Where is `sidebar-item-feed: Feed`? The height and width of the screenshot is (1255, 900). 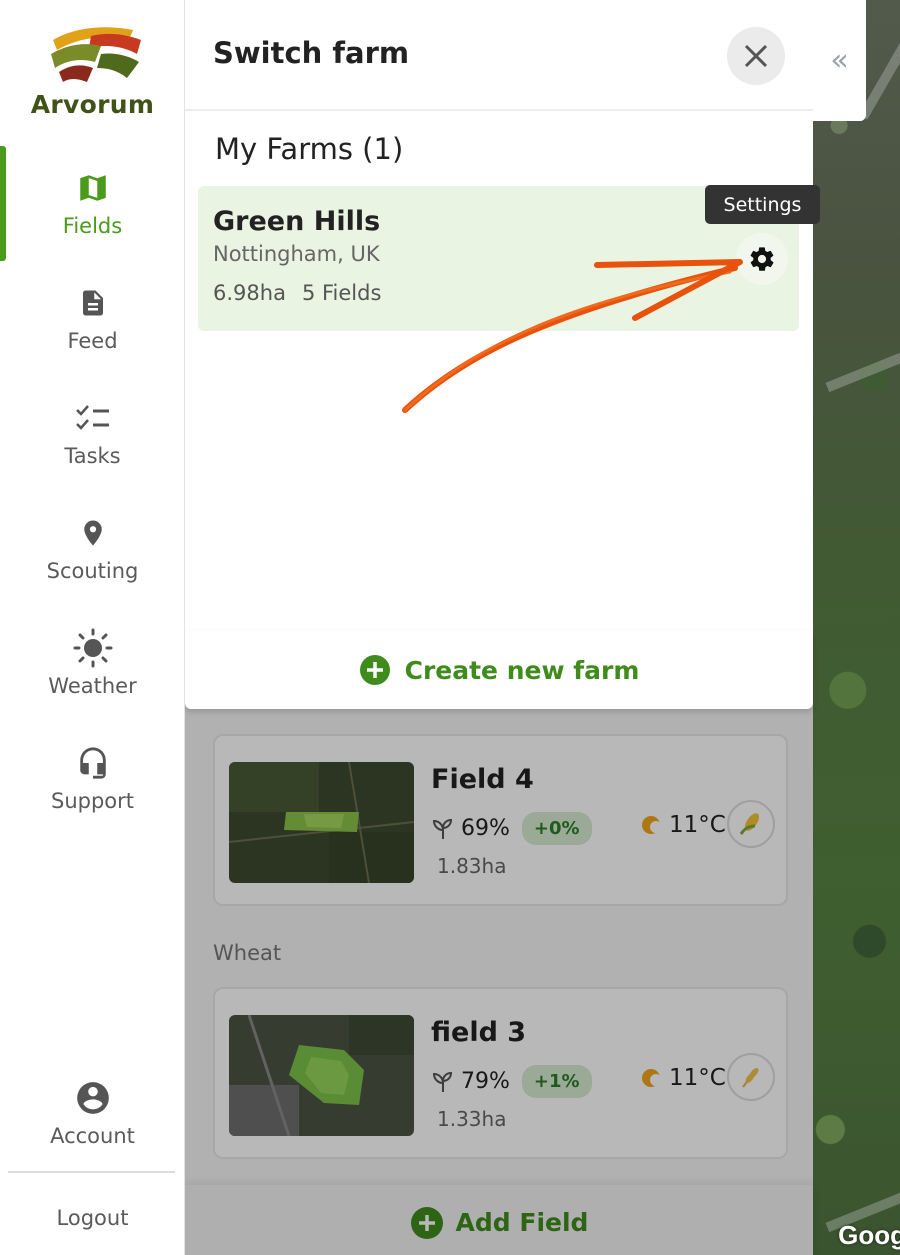 sidebar-item-feed: Feed is located at coordinates (92, 318).